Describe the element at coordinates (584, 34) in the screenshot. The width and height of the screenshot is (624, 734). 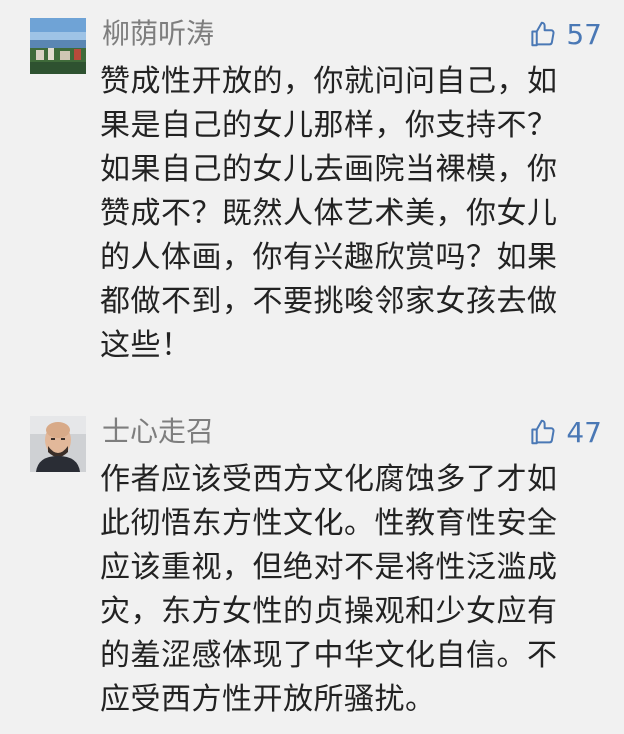
I see `like-count: 57` at that location.